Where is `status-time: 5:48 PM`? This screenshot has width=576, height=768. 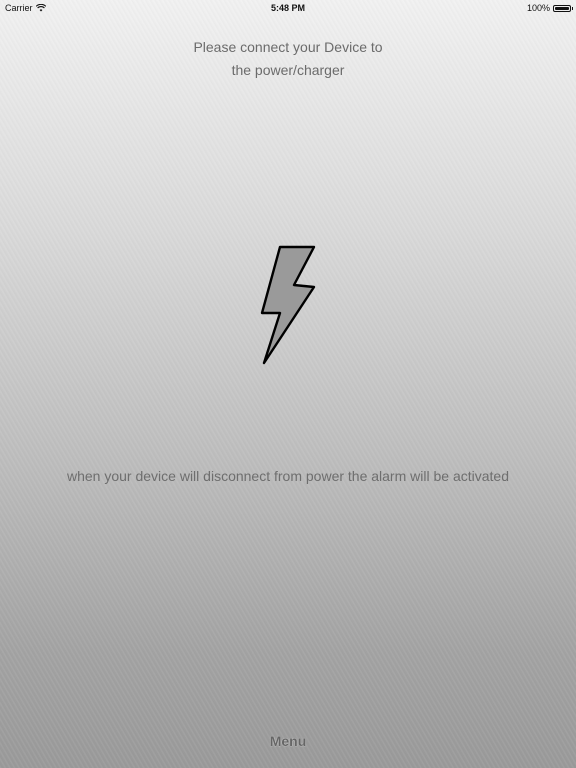
status-time: 5:48 PM is located at coordinates (287, 8).